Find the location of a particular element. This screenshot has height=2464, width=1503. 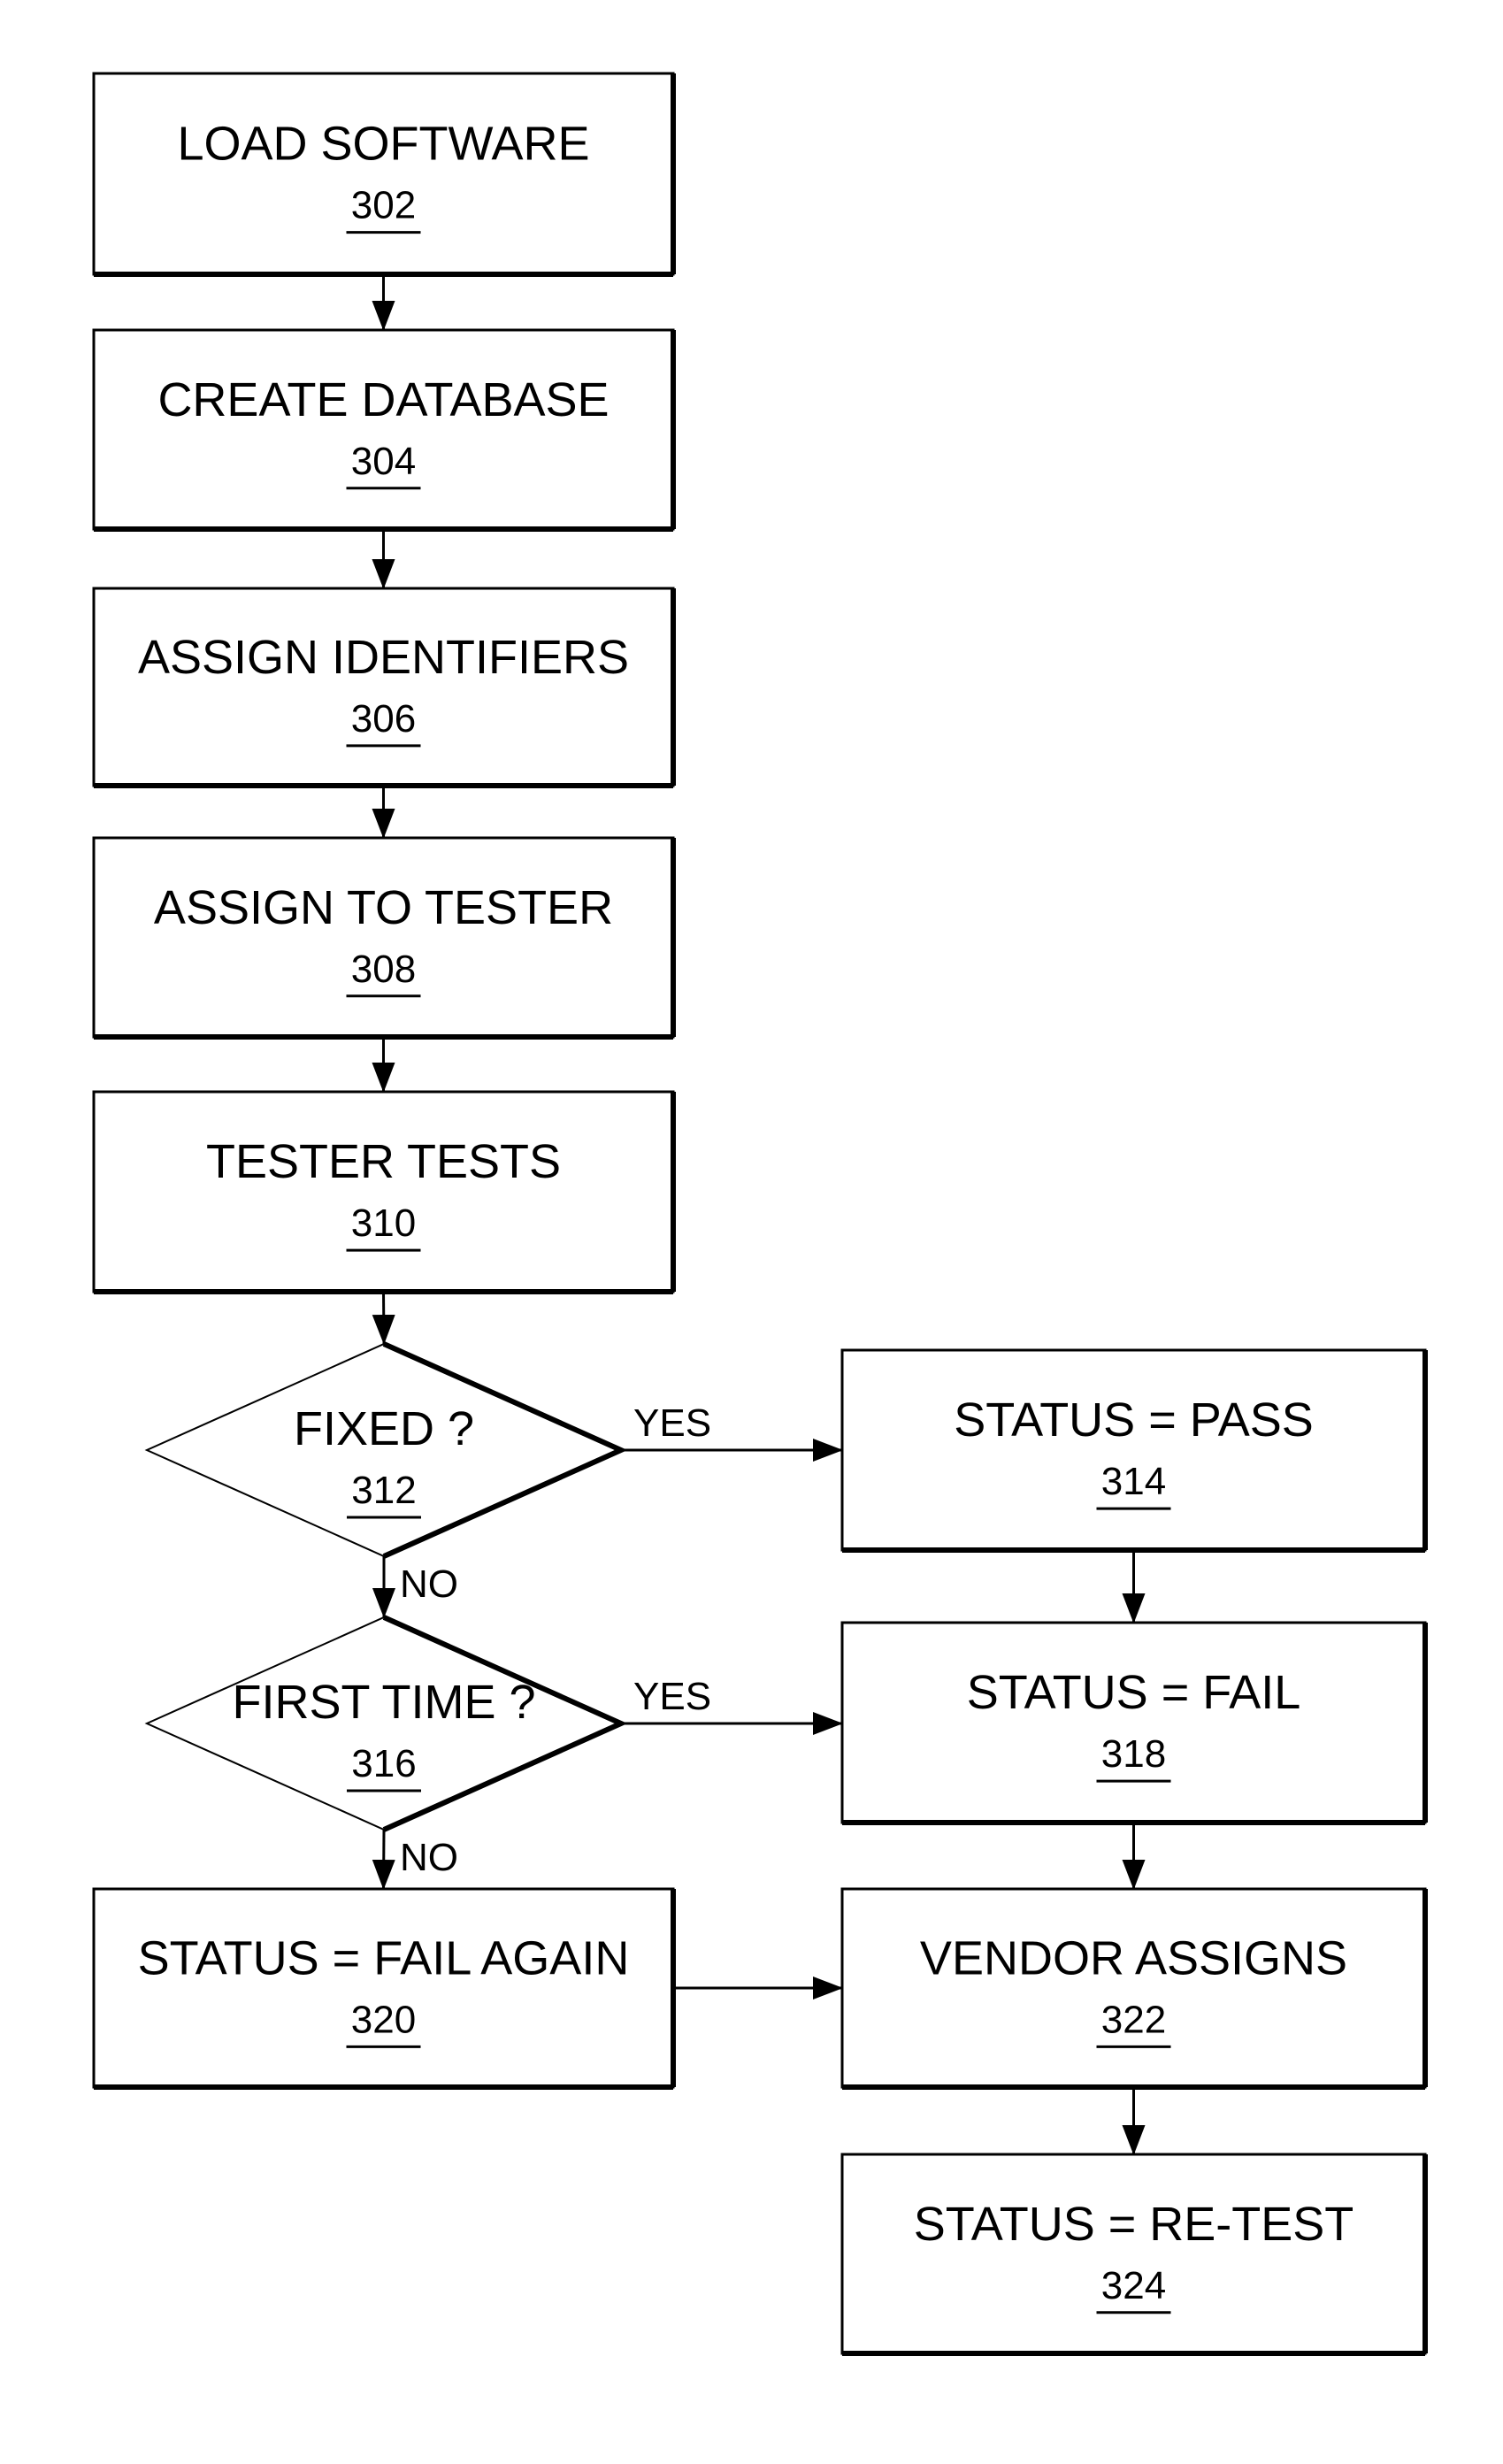

node-310: TESTER TESTS 310 is located at coordinates (384, 1192).